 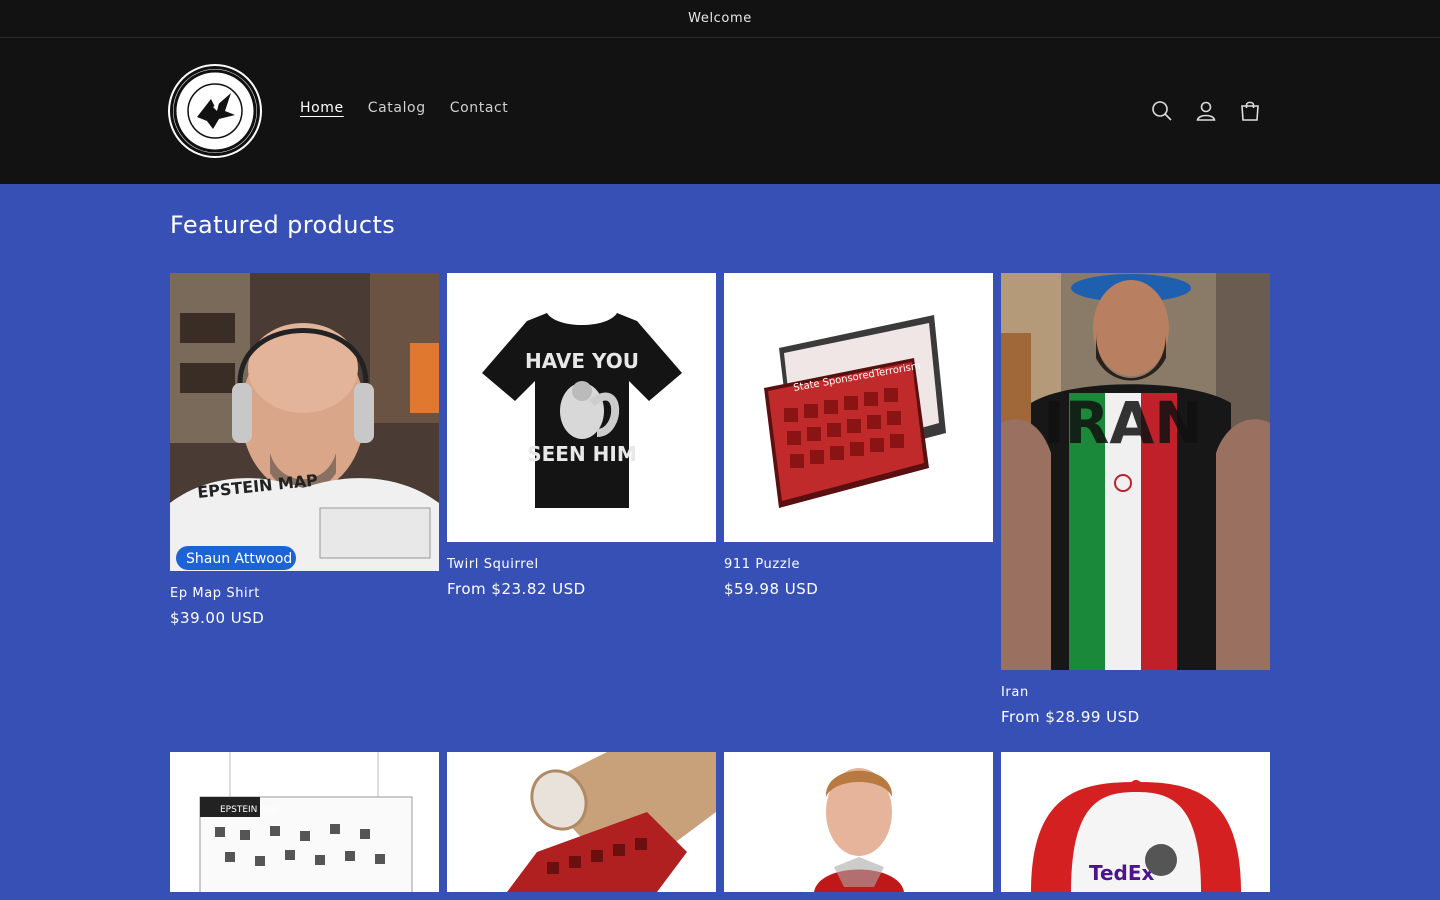 I want to click on main-nav: Home Catalog Contact, so click(x=404, y=108).